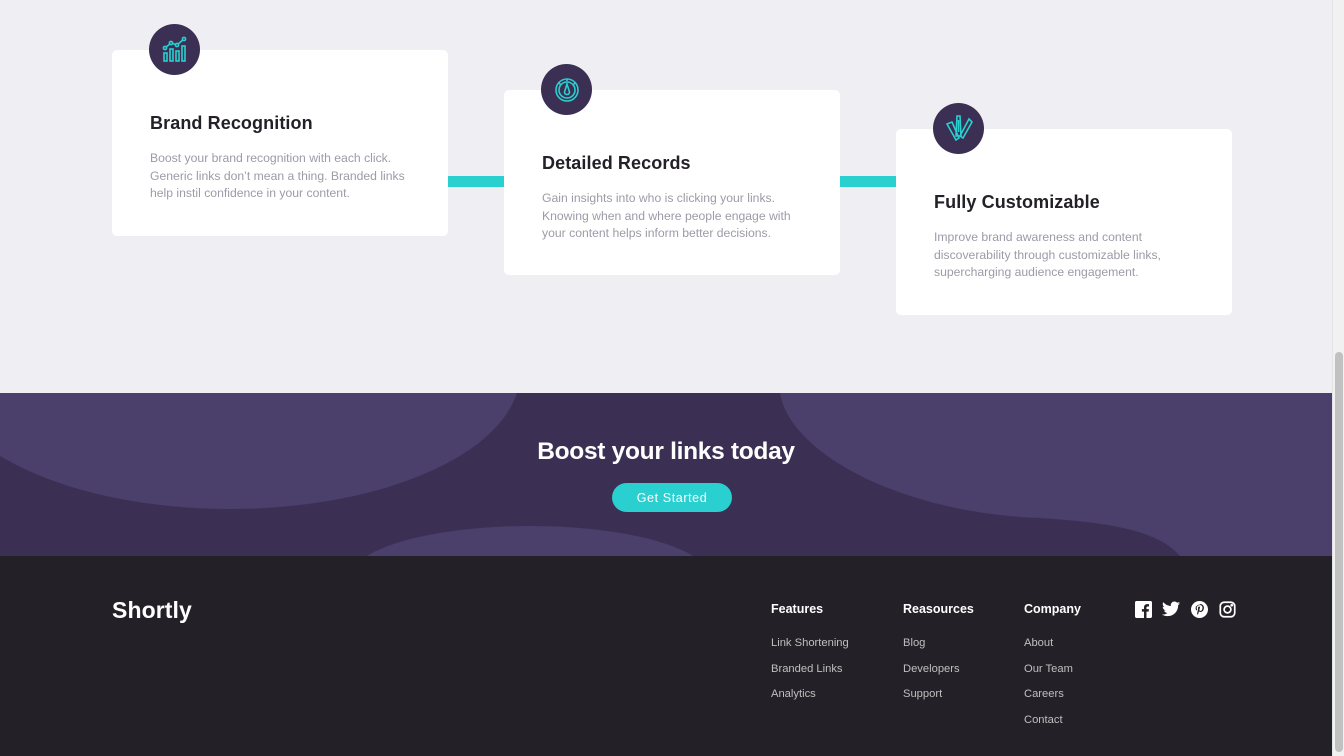  What do you see at coordinates (231, 123) in the screenshot?
I see `card-title: Brand Recognition` at bounding box center [231, 123].